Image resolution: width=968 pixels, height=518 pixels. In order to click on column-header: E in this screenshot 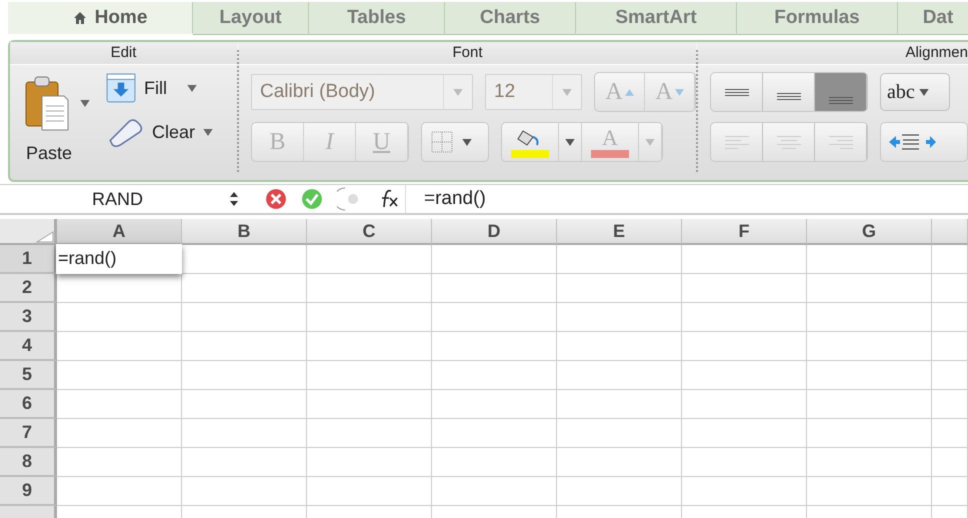, I will do `click(619, 232)`.